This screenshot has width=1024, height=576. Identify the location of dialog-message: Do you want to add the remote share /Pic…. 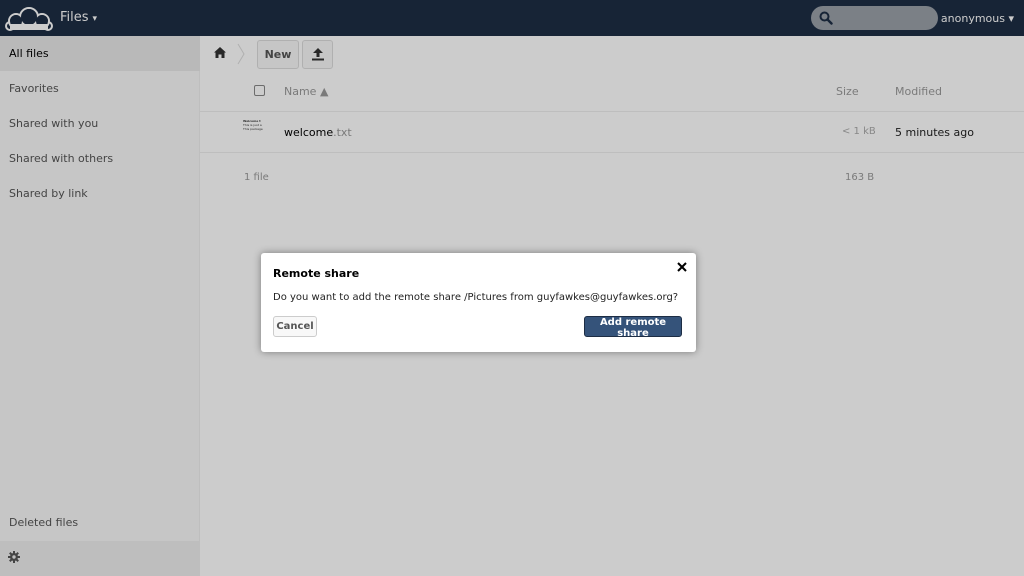
(476, 297).